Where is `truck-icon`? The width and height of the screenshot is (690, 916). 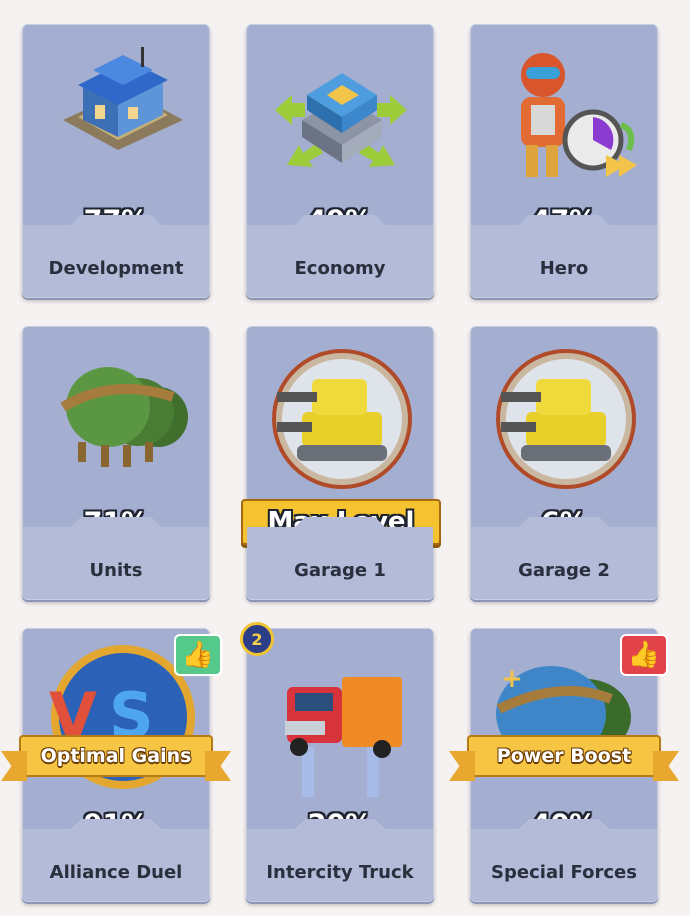 truck-icon is located at coordinates (340, 719).